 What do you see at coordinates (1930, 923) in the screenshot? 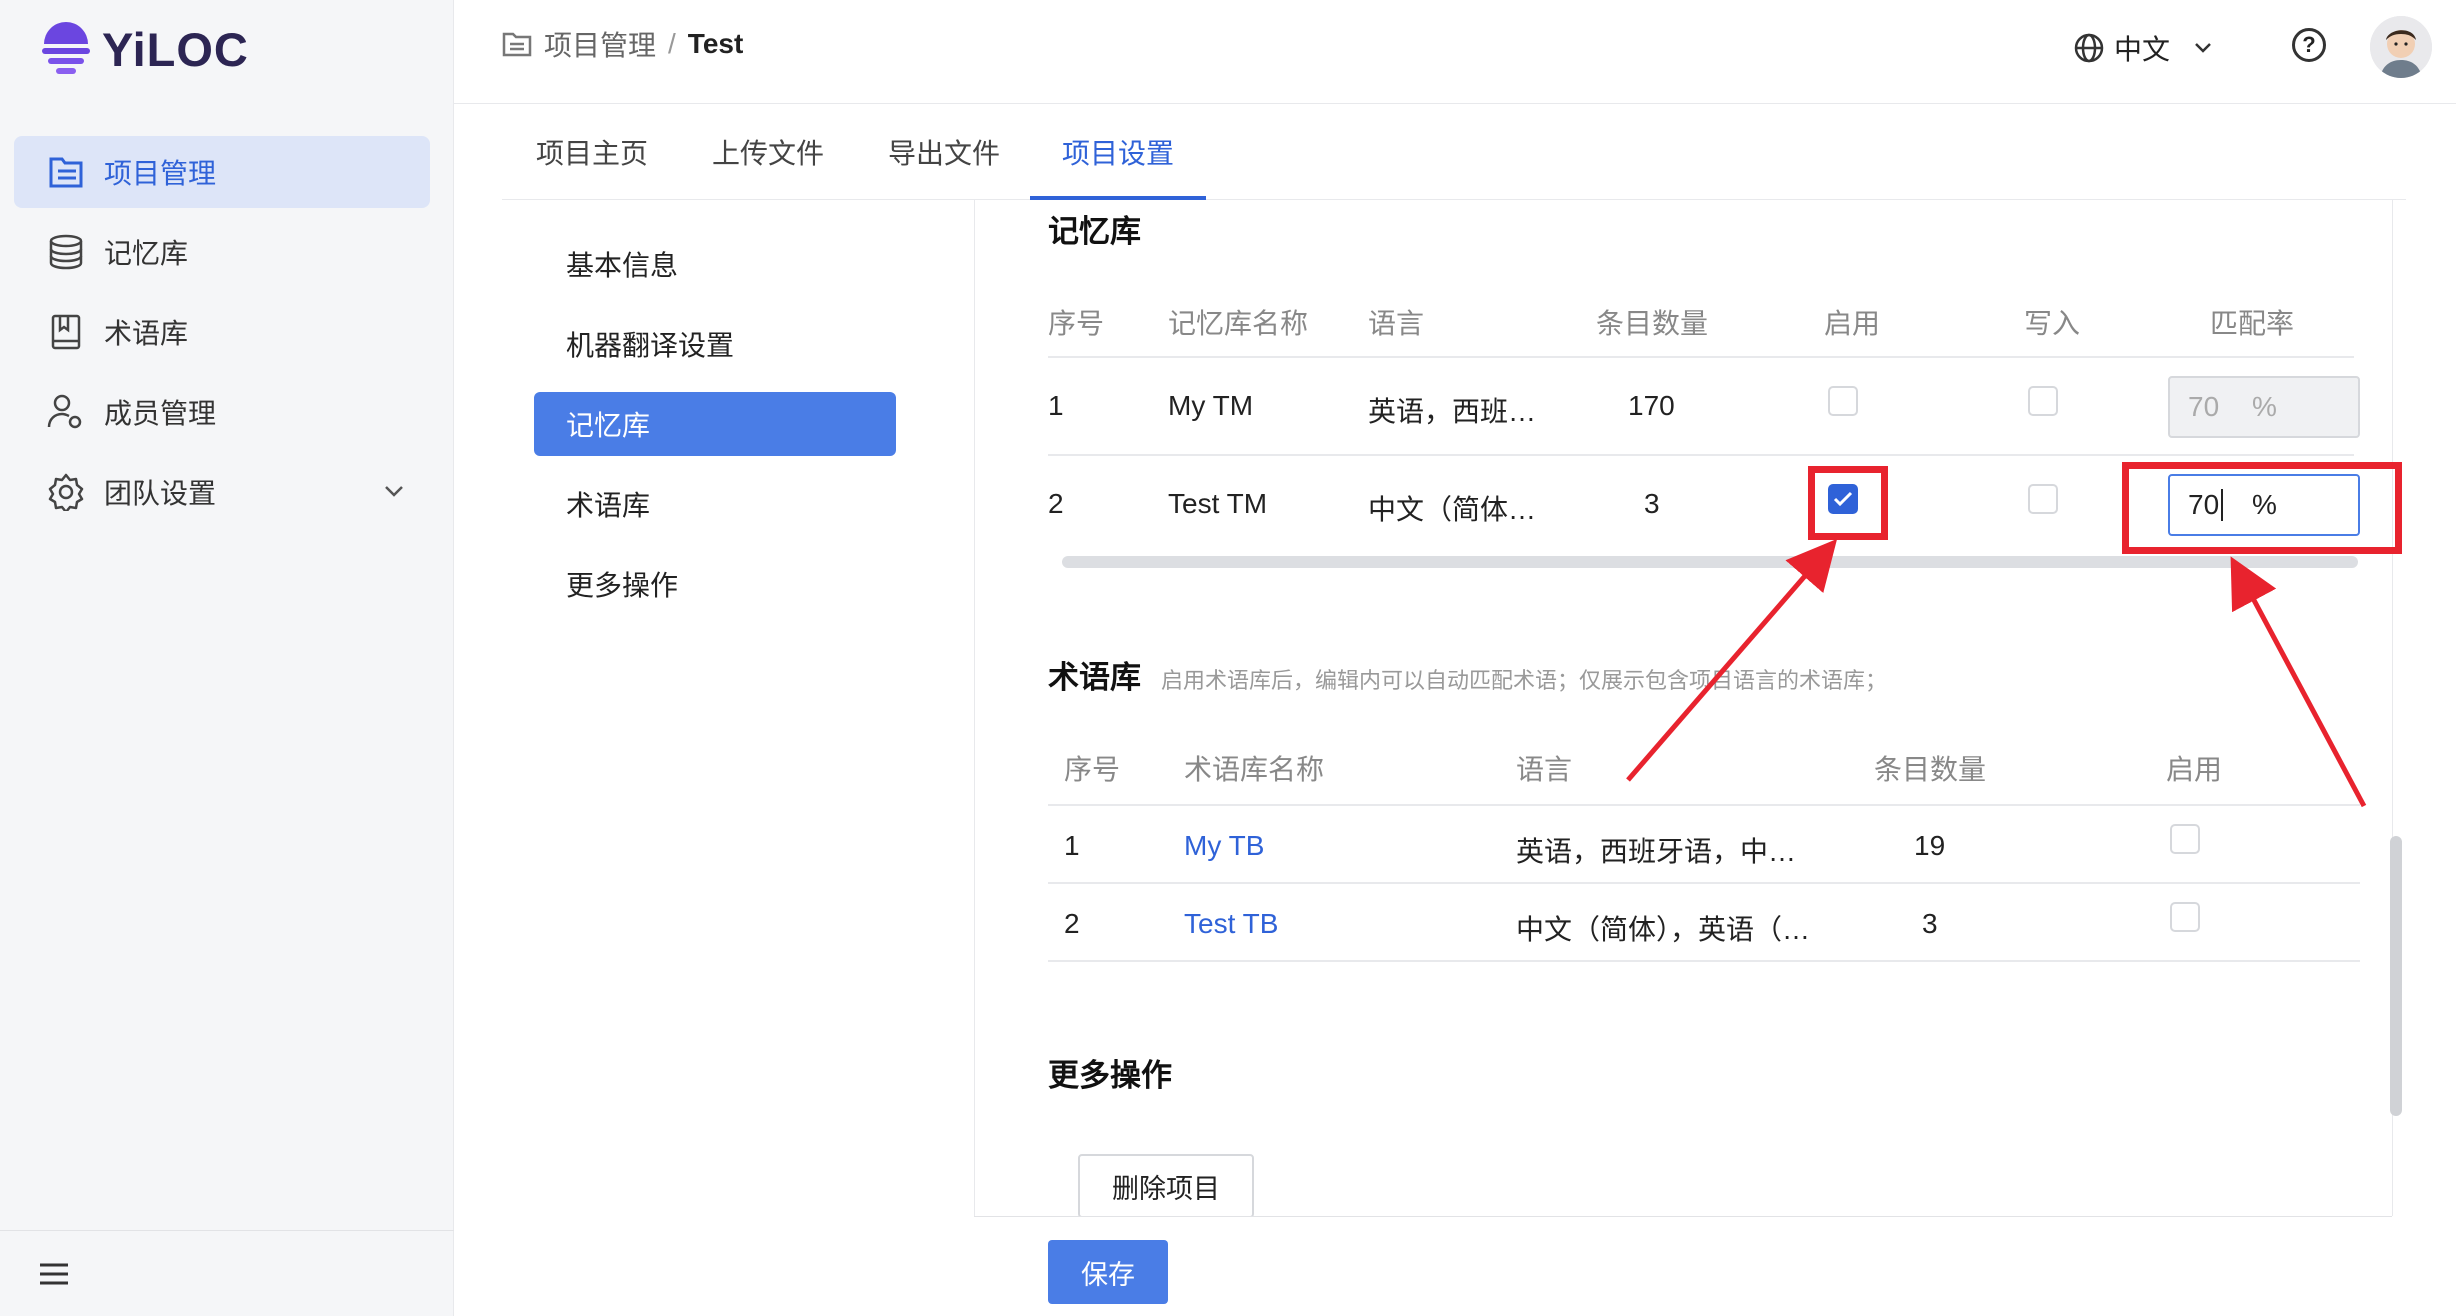
I see `tb-row-2-count: 3` at bounding box center [1930, 923].